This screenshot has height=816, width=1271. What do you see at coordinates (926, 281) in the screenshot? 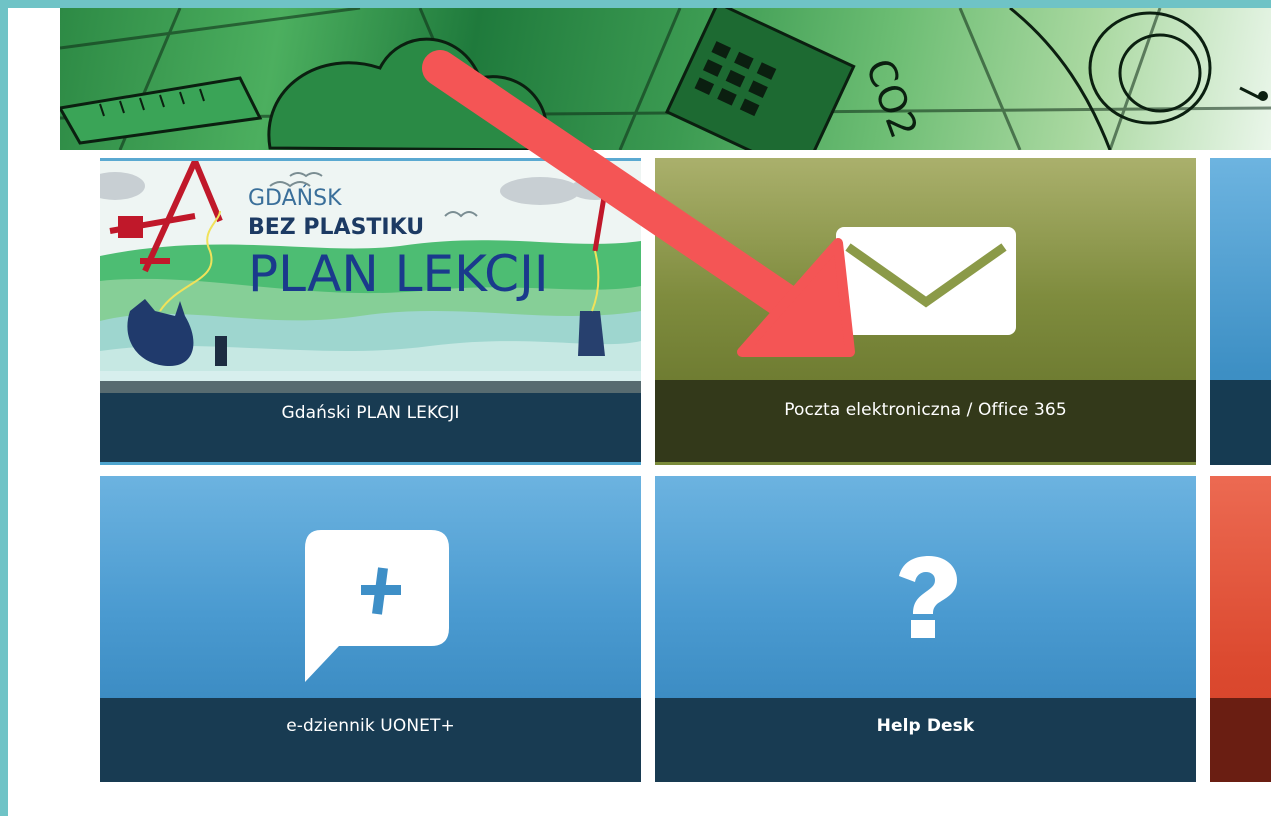
I see `envelope-icon` at bounding box center [926, 281].